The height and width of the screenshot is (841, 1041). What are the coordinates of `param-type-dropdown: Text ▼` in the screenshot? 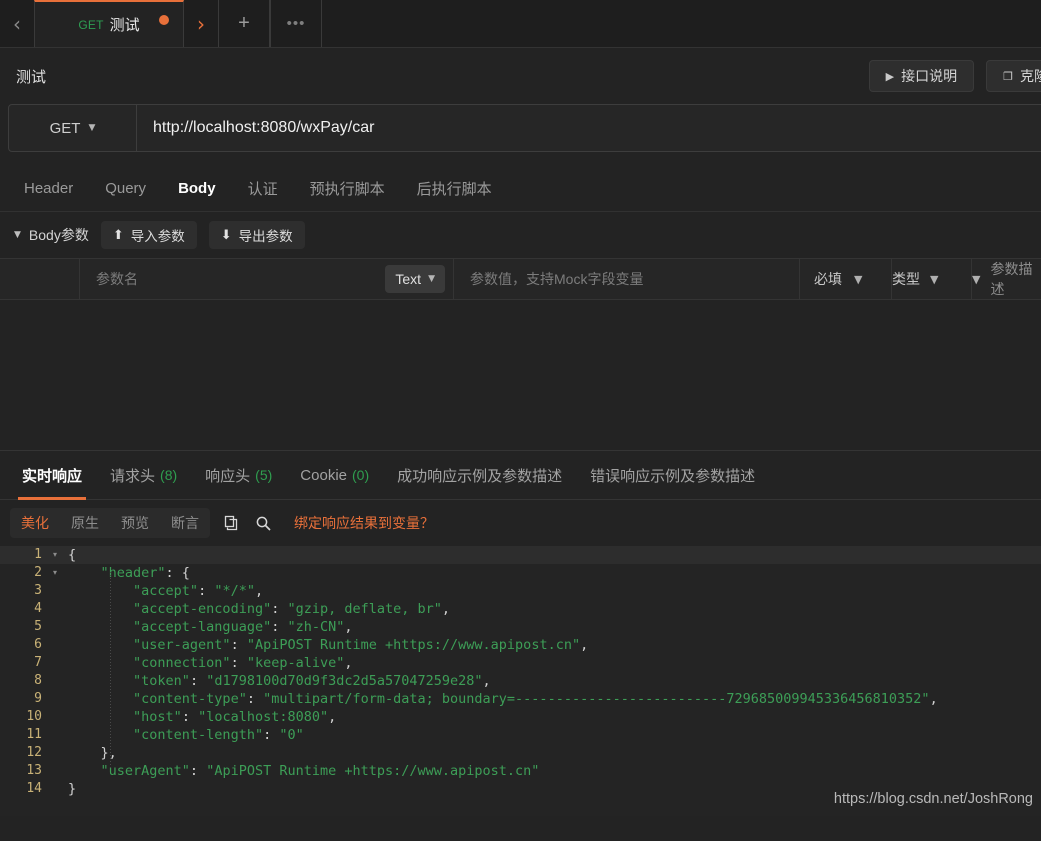 It's located at (415, 279).